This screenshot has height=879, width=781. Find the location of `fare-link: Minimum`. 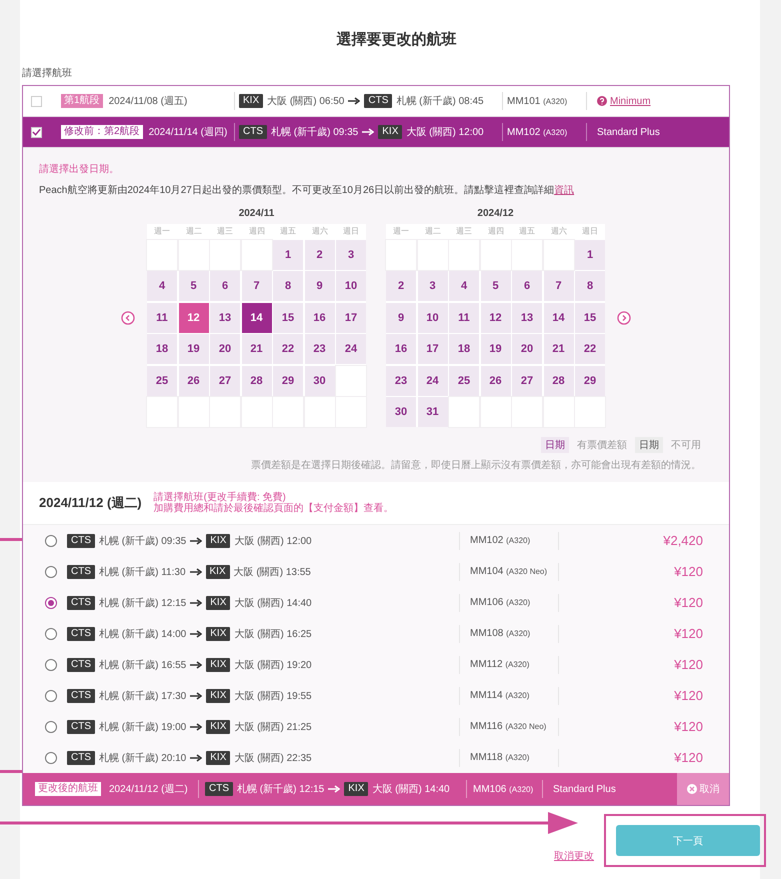

fare-link: Minimum is located at coordinates (630, 101).